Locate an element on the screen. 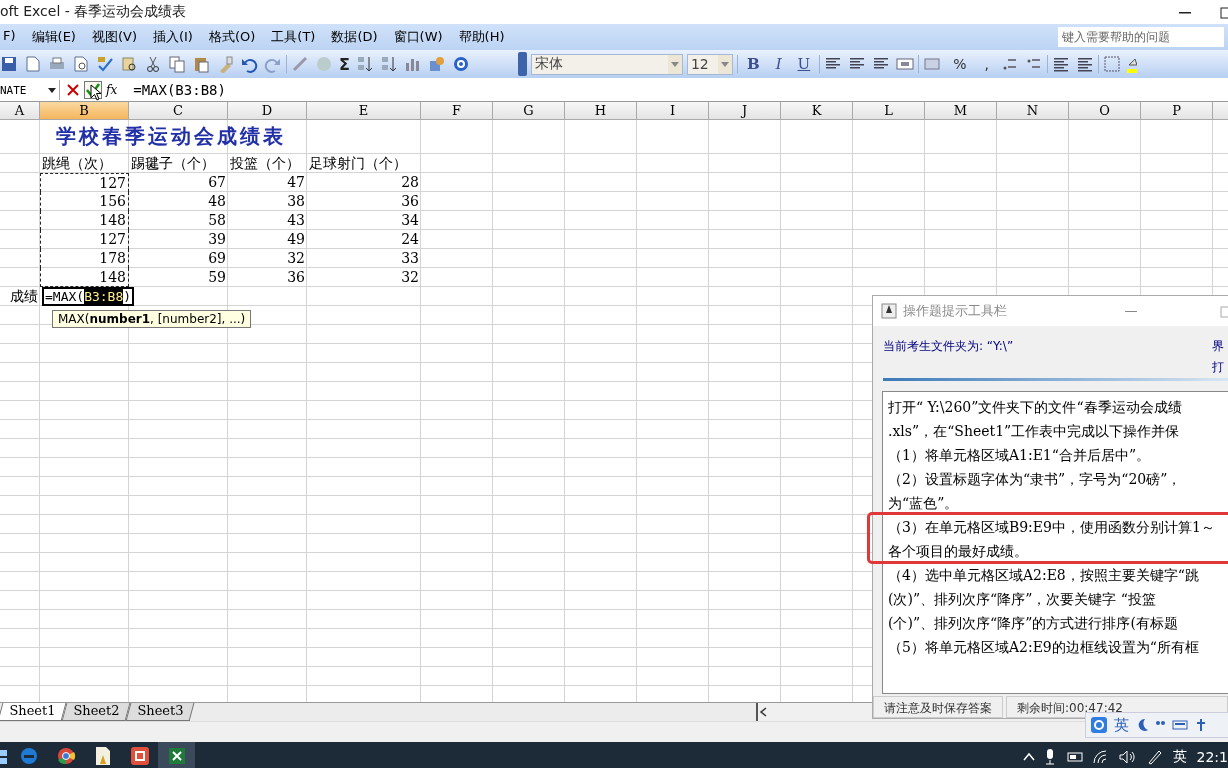  instruction-line: 各个项目的最好成绩。 is located at coordinates (958, 551).